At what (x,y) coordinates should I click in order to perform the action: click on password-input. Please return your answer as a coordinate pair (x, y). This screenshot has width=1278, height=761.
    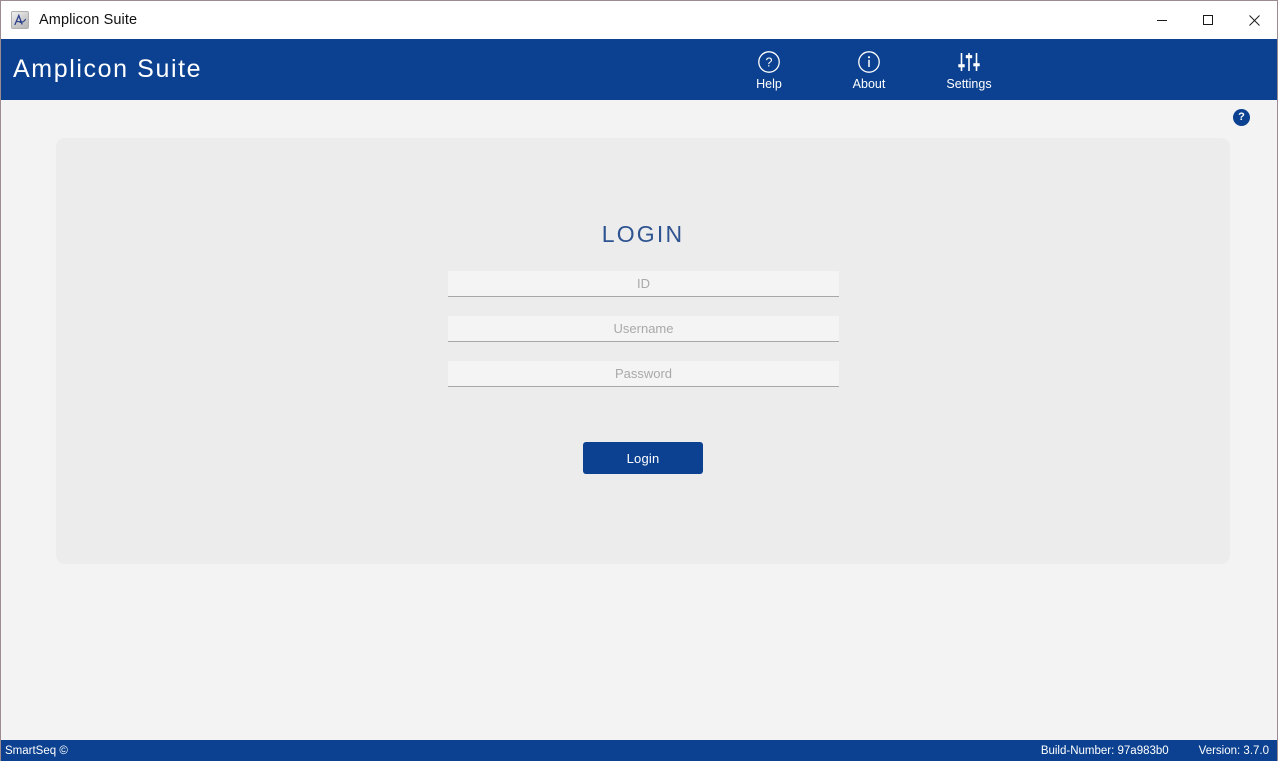
    Looking at the image, I should click on (643, 374).